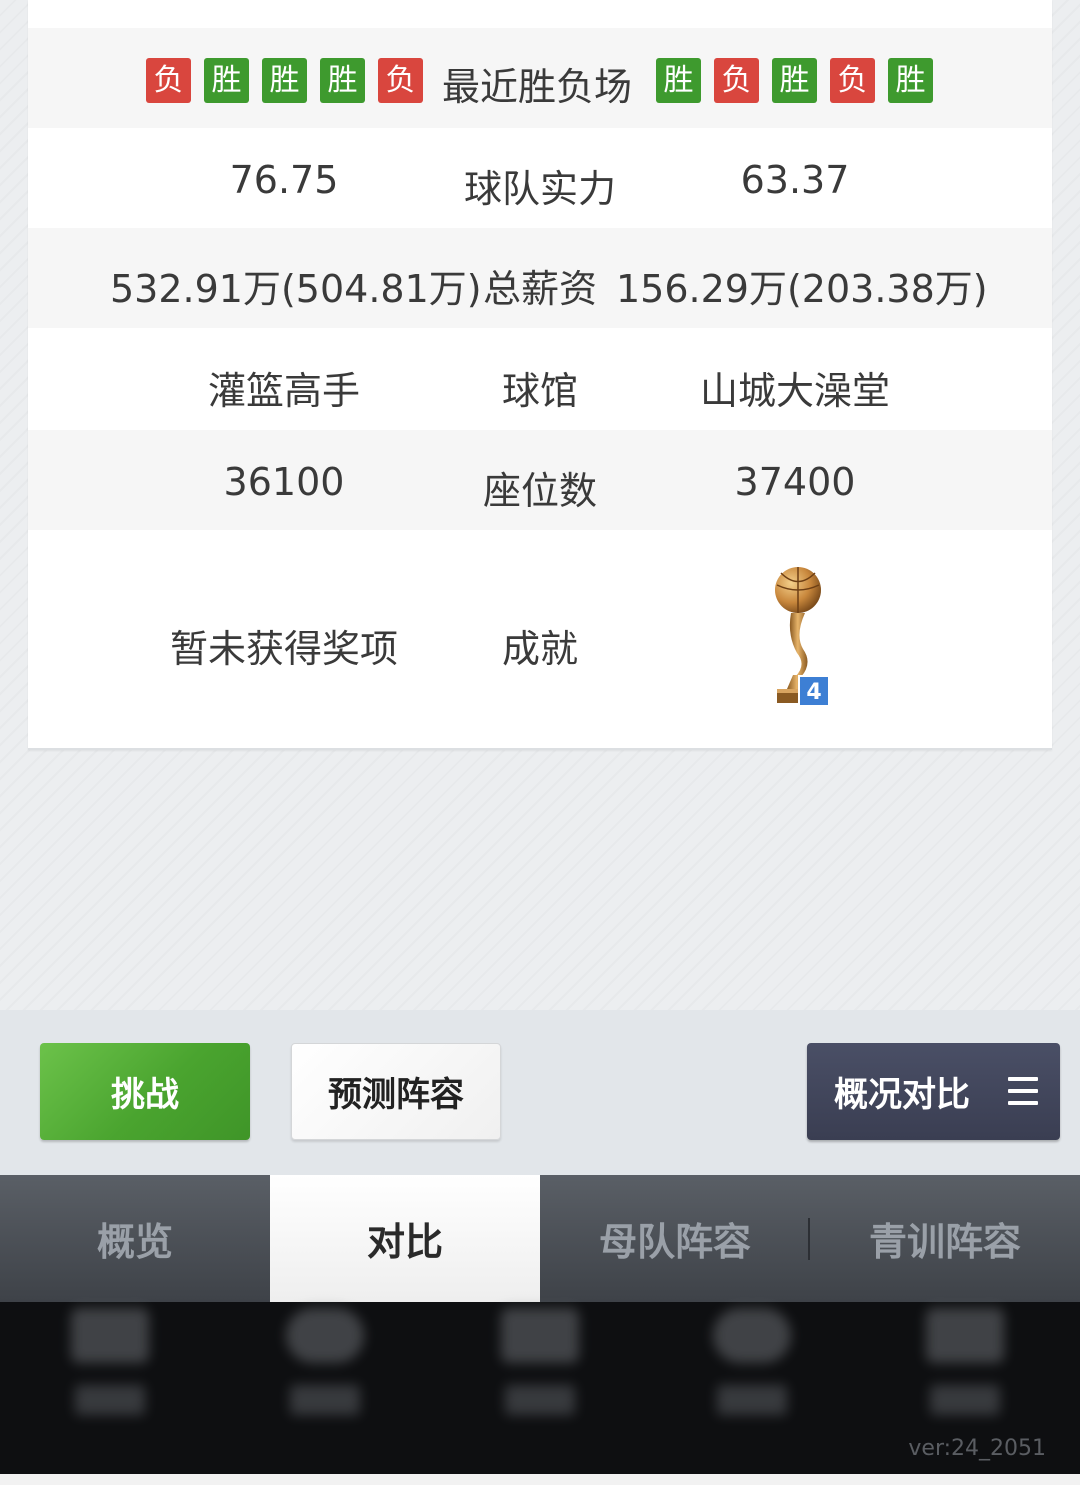 The image size is (1080, 1485). I want to click on salary-label: 总薪资, so click(540, 289).